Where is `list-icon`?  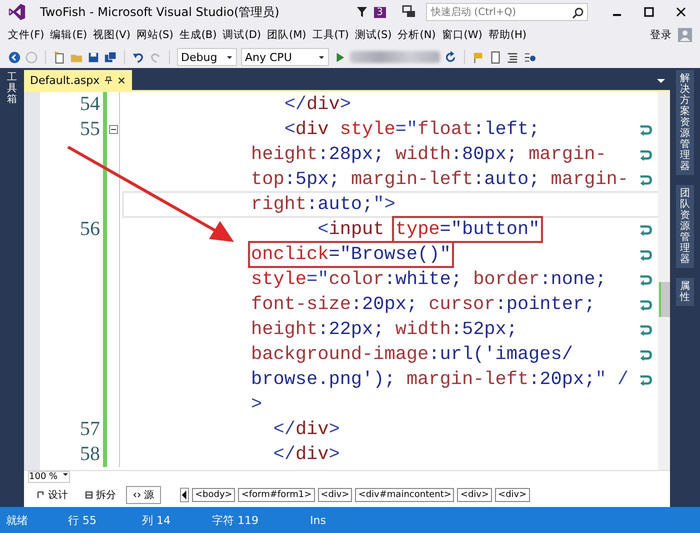 list-icon is located at coordinates (512, 57).